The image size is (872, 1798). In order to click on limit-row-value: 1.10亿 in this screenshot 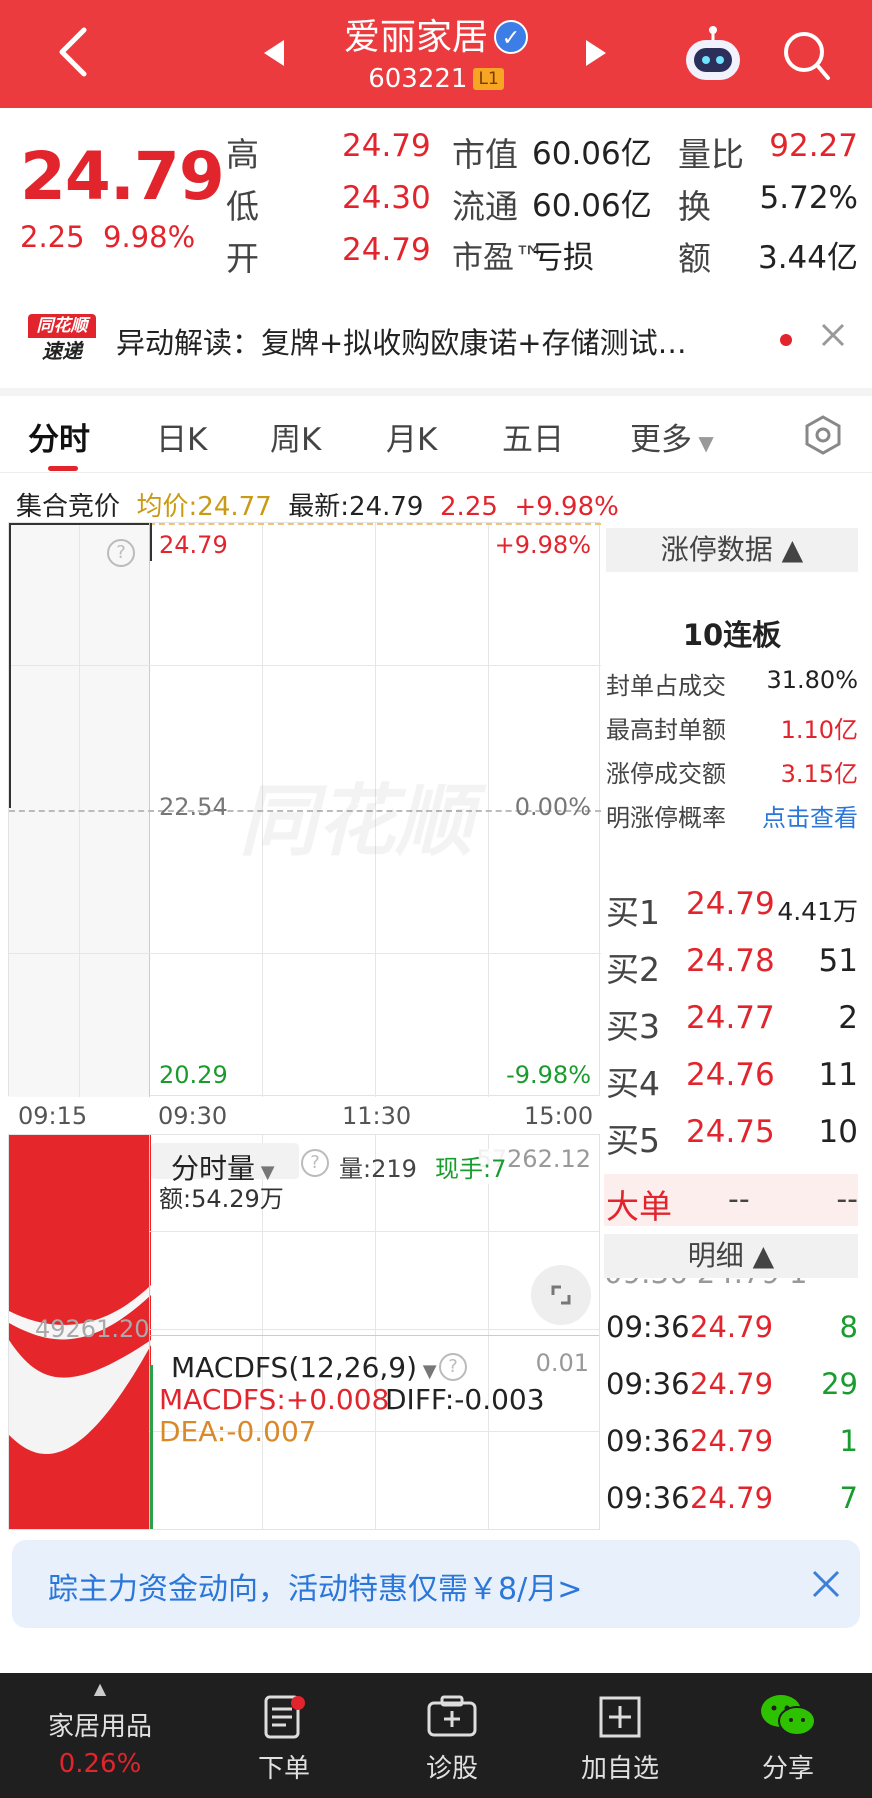, I will do `click(819, 730)`.